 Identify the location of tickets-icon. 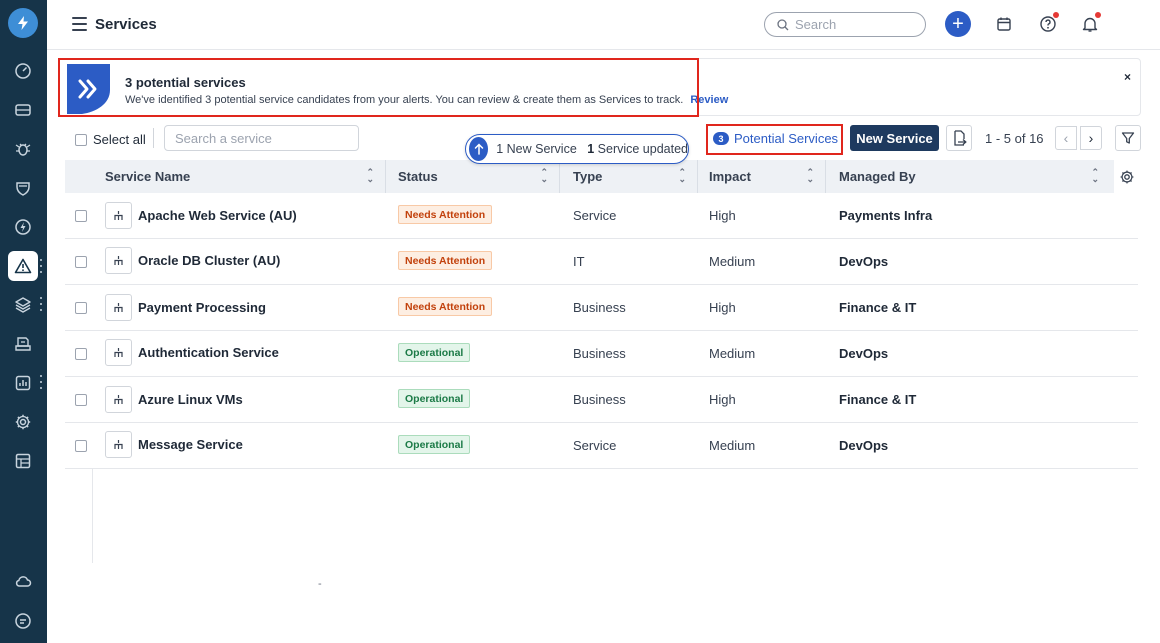
(23, 110).